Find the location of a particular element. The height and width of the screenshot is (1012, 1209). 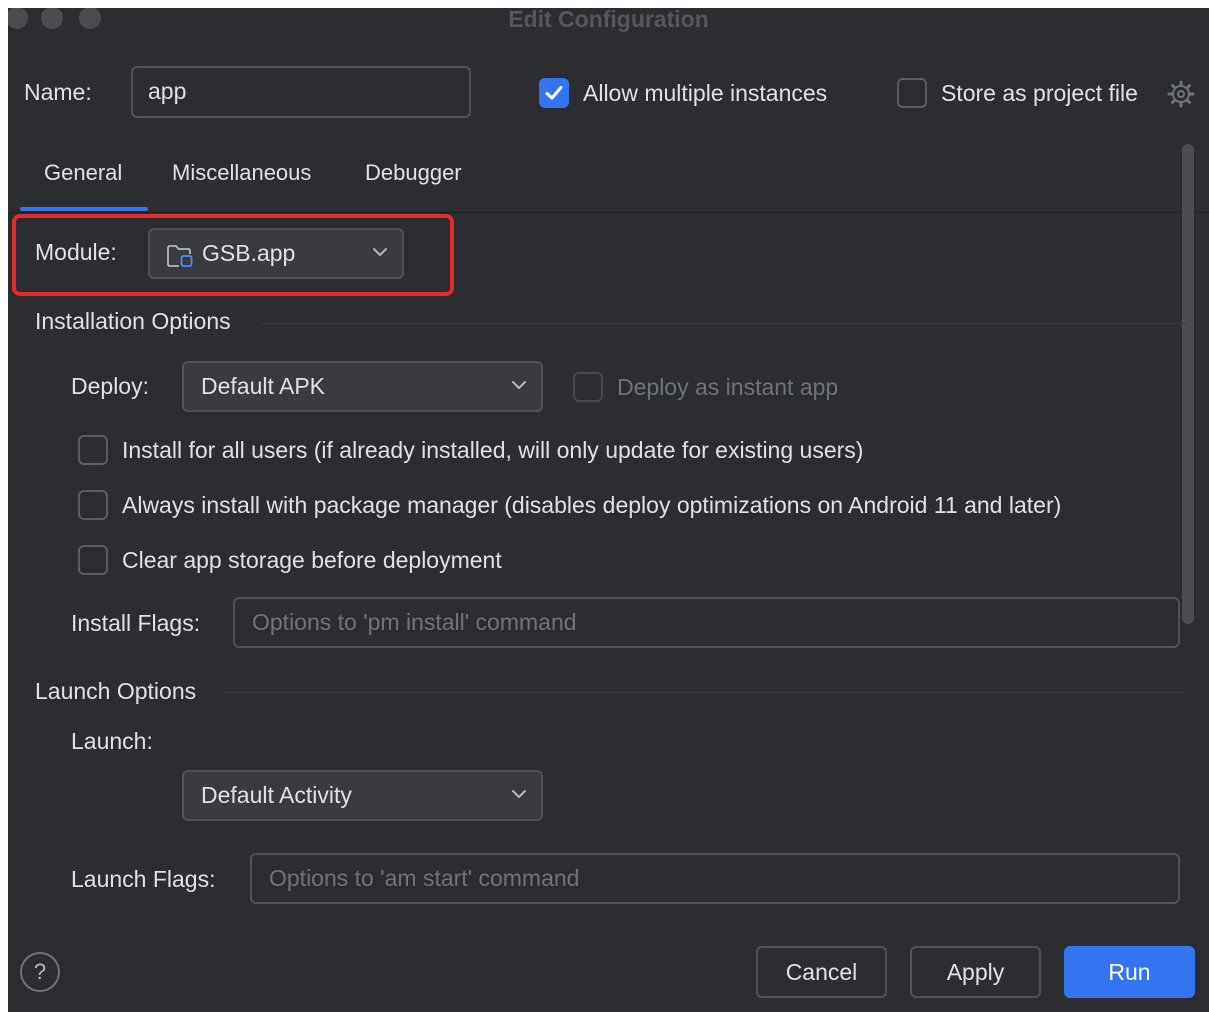

launch-label: Launch: is located at coordinates (112, 741).